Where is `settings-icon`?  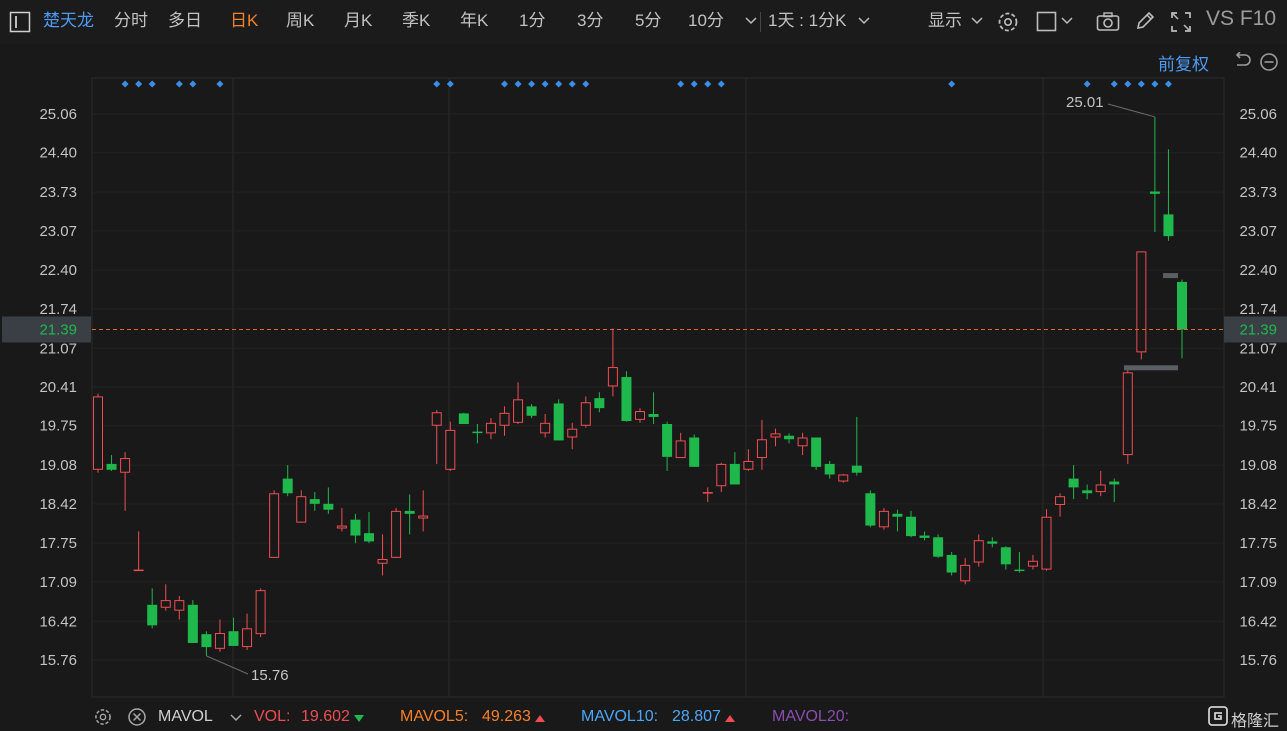
settings-icon is located at coordinates (103, 717).